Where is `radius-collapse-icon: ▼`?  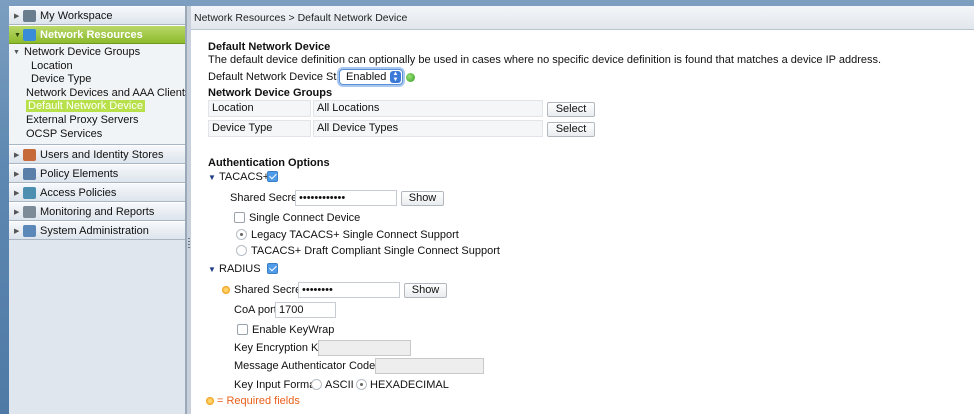
radius-collapse-icon: ▼ is located at coordinates (212, 269).